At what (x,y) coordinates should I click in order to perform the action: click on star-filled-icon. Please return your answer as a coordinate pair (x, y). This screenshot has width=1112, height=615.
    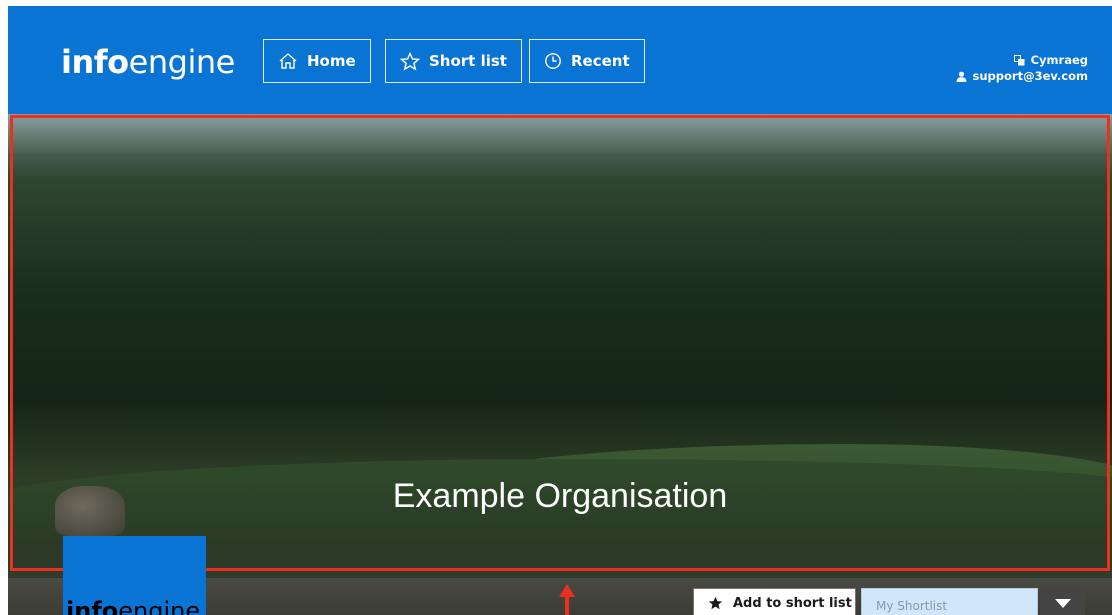
    Looking at the image, I should click on (715, 603).